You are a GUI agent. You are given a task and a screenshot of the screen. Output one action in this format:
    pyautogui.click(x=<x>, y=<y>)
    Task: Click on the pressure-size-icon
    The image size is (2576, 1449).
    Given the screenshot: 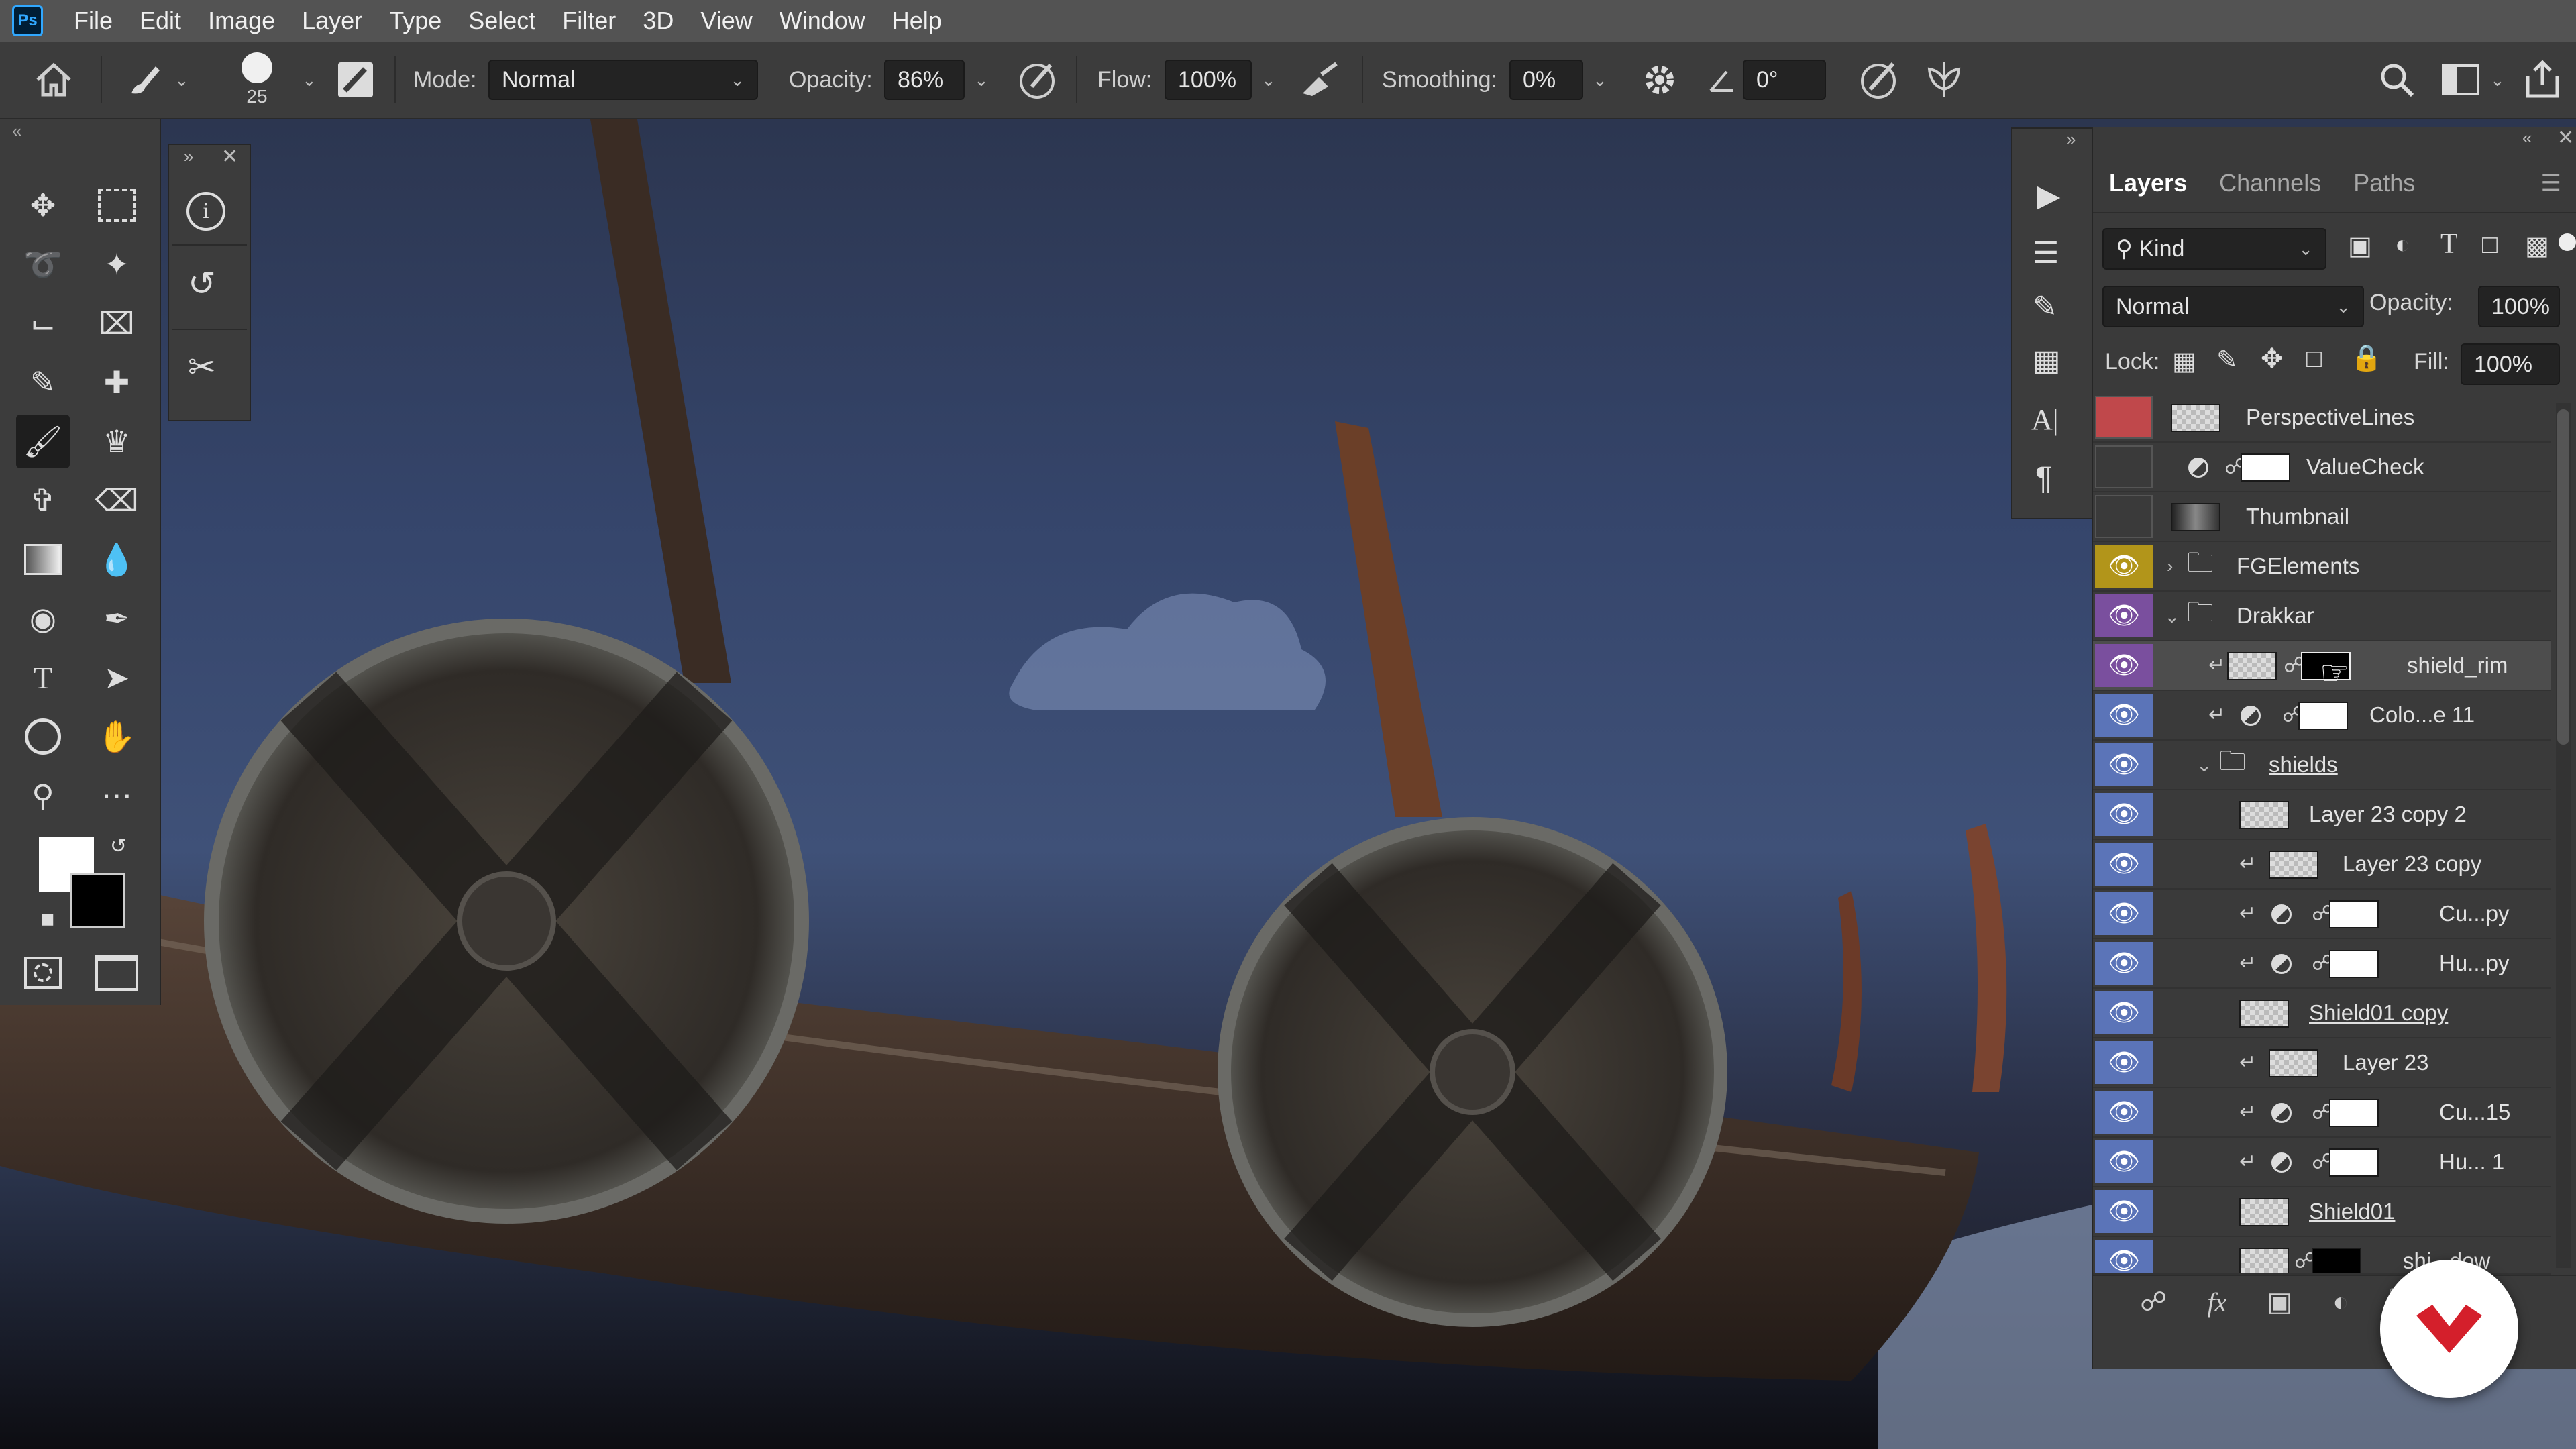 What is the action you would take?
    pyautogui.click(x=1879, y=80)
    